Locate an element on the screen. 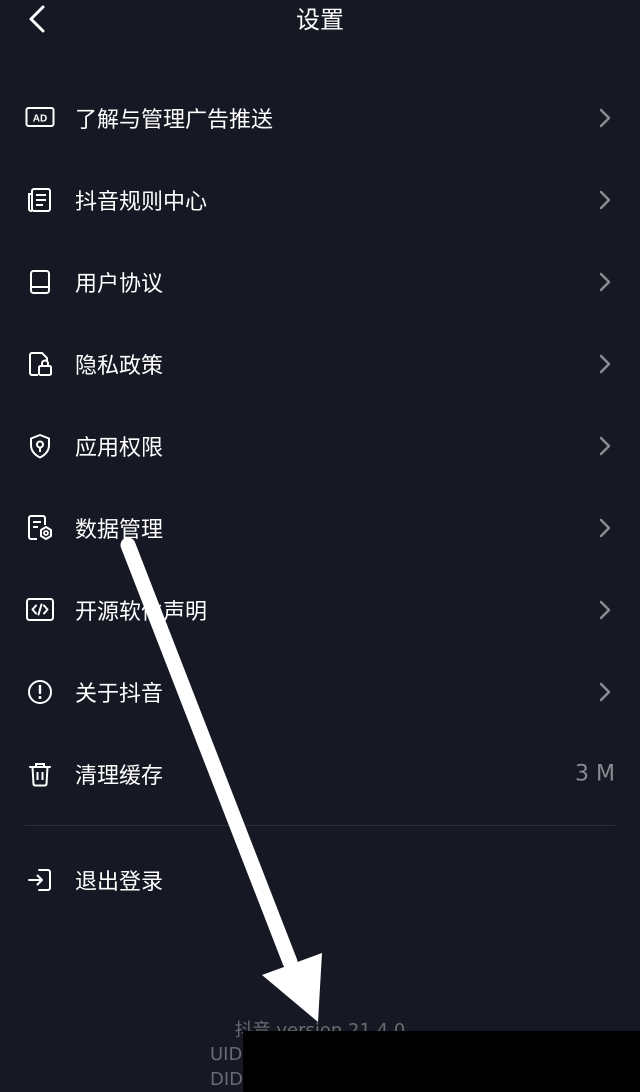  menu-item-about: 关于抖音 is located at coordinates (320, 692).